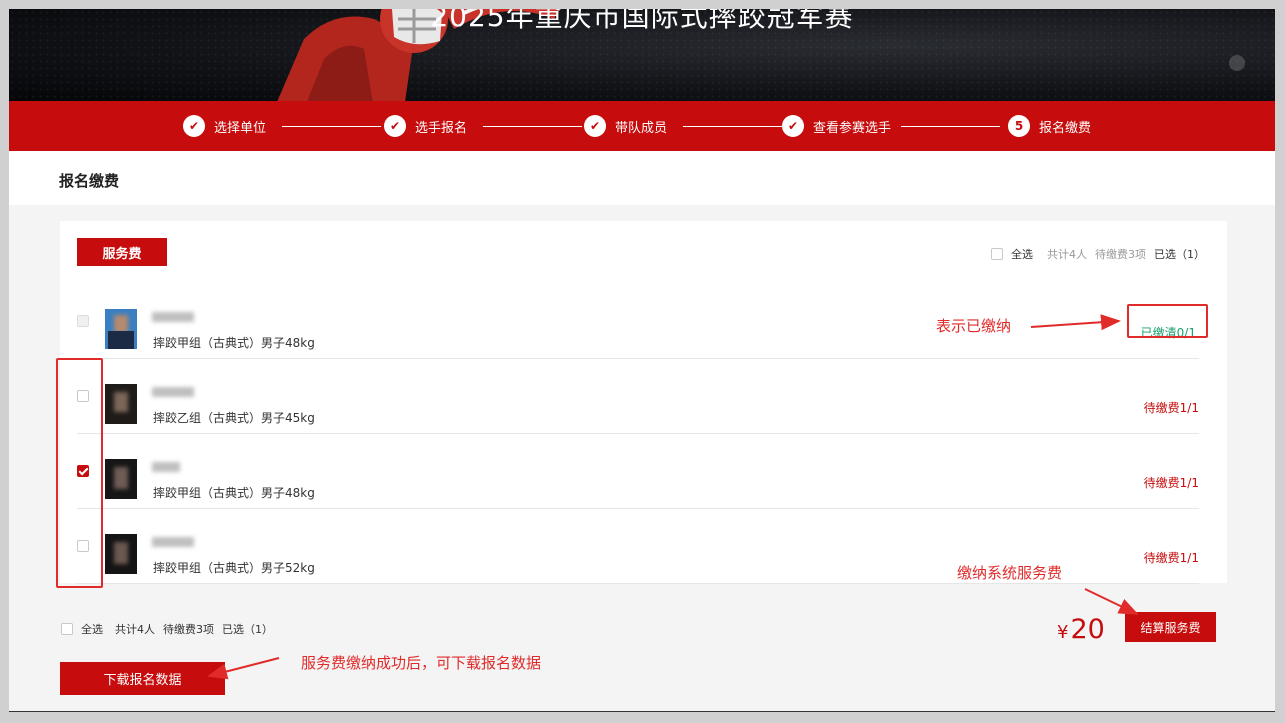 The width and height of the screenshot is (1285, 723). What do you see at coordinates (421, 663) in the screenshot?
I see `annotation-download: 服务费缴纳成功后，可下载报名数据` at bounding box center [421, 663].